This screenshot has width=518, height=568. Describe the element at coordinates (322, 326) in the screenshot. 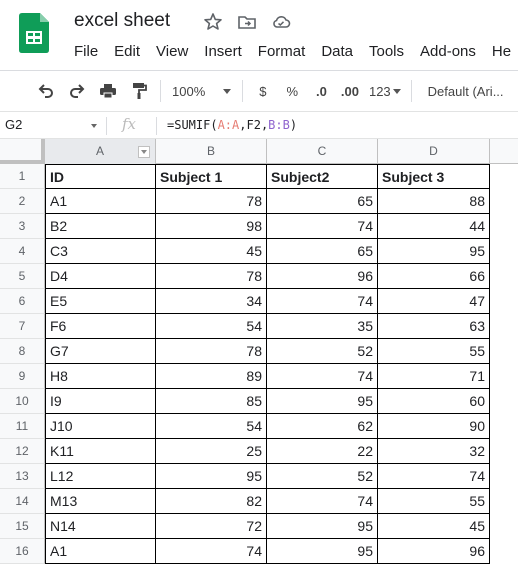

I see `table-cell: 35` at that location.